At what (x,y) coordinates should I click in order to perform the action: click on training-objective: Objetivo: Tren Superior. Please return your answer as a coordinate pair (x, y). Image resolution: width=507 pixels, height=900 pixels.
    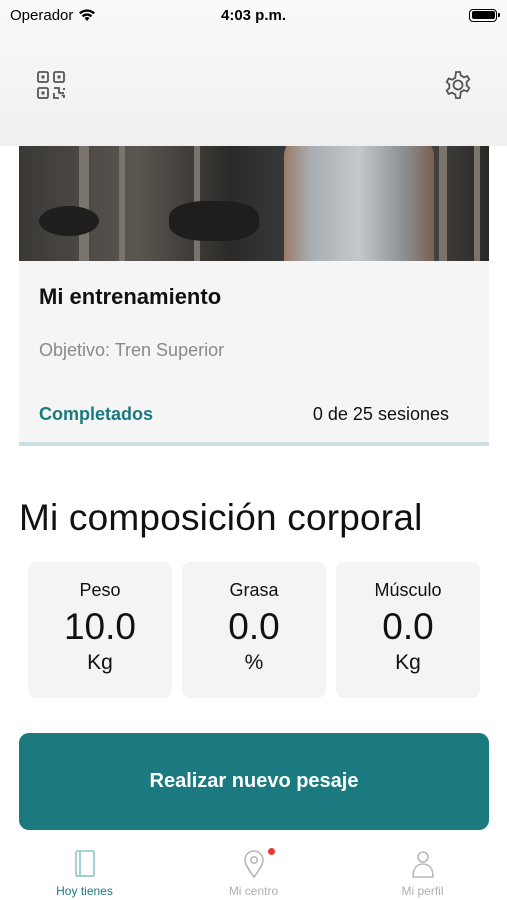
    Looking at the image, I should click on (132, 350).